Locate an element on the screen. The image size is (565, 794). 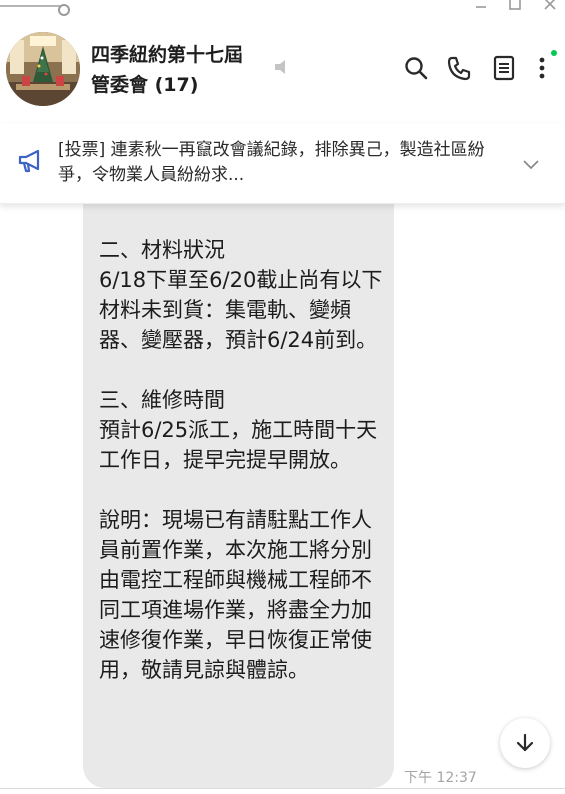
megaphone-icon is located at coordinates (29, 161).